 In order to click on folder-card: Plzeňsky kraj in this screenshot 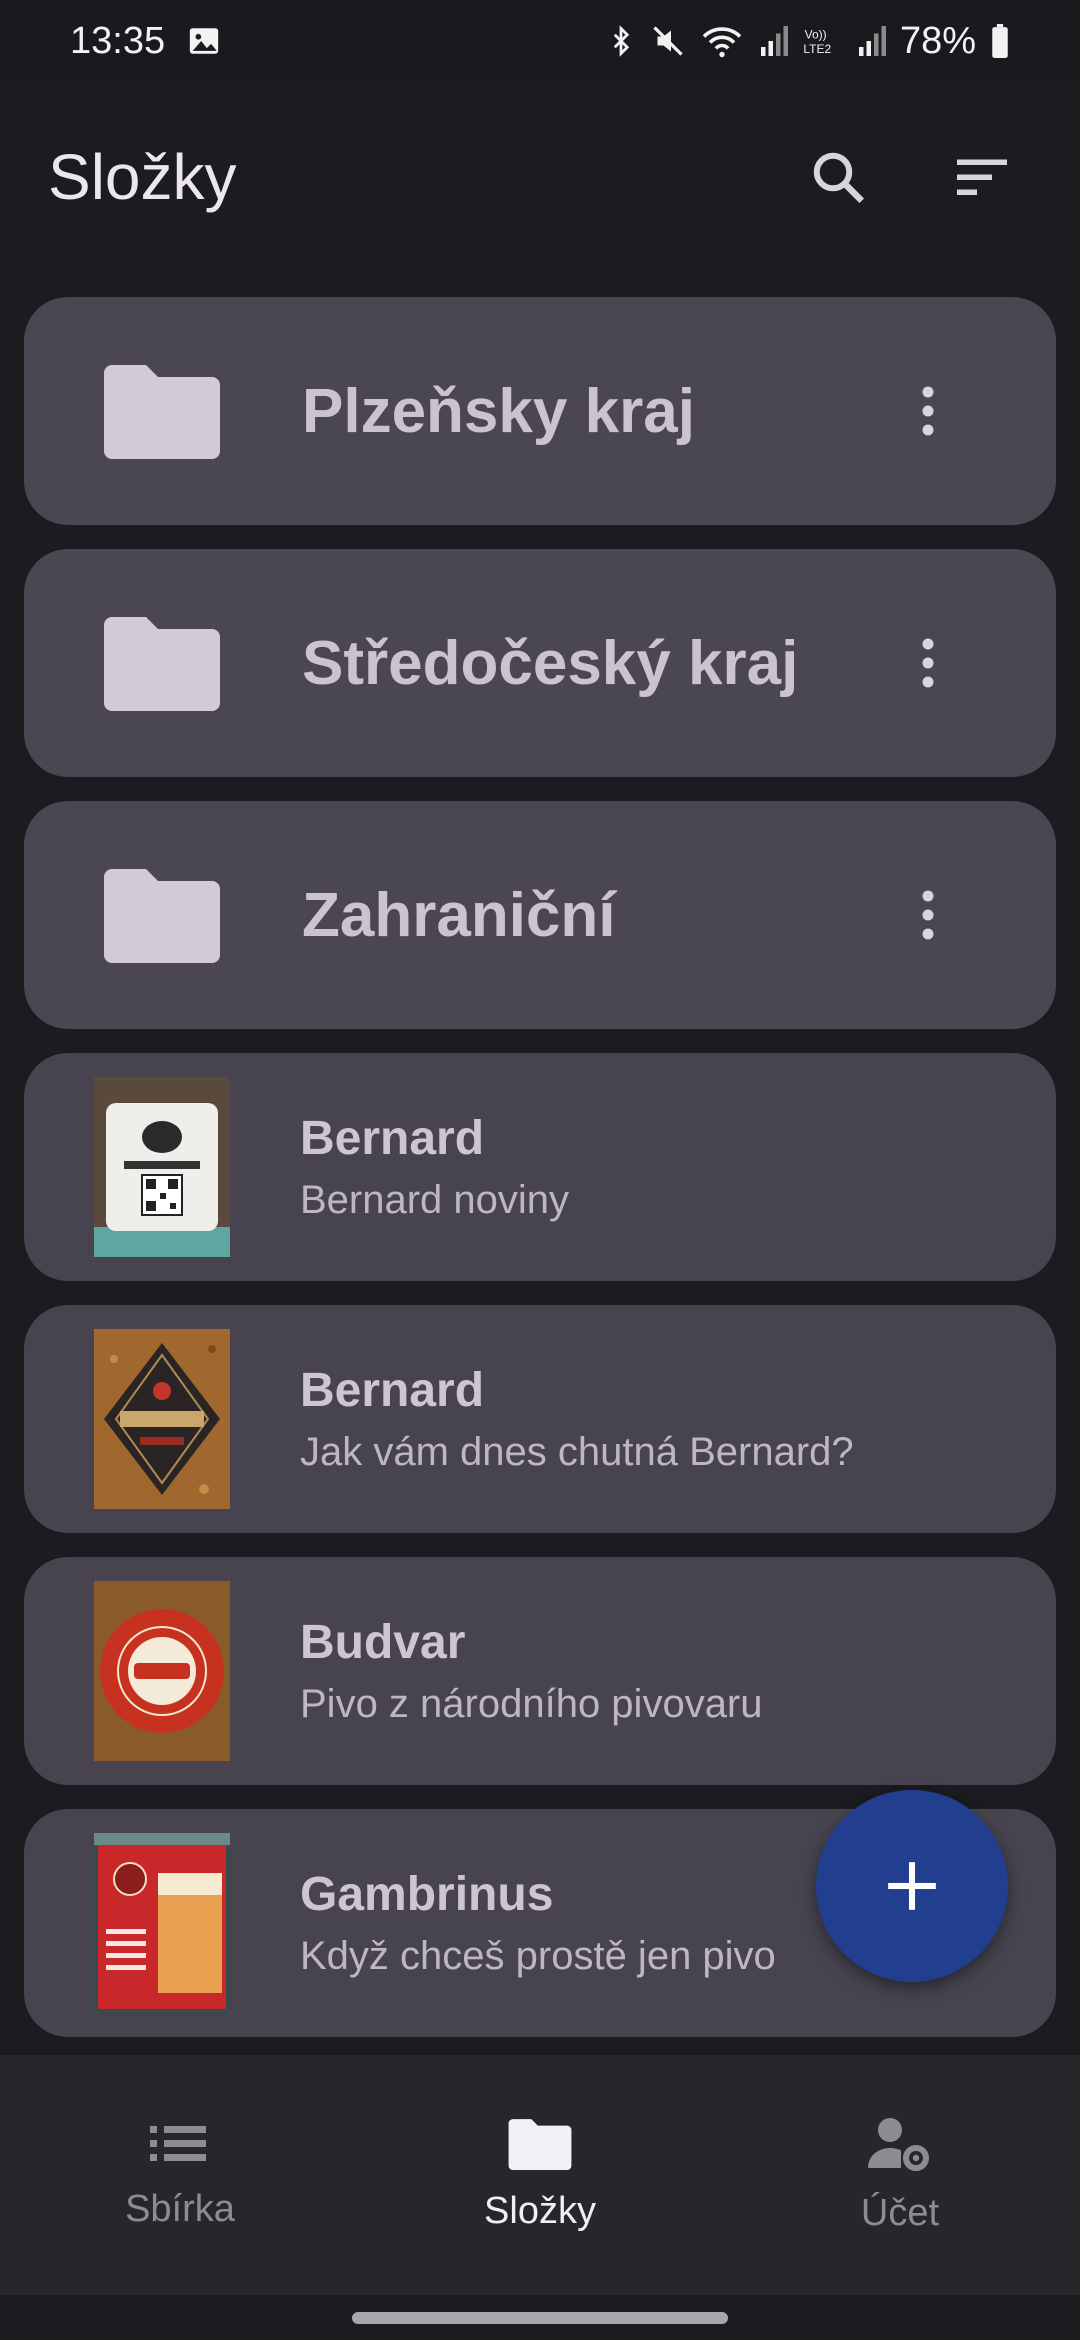, I will do `click(540, 411)`.